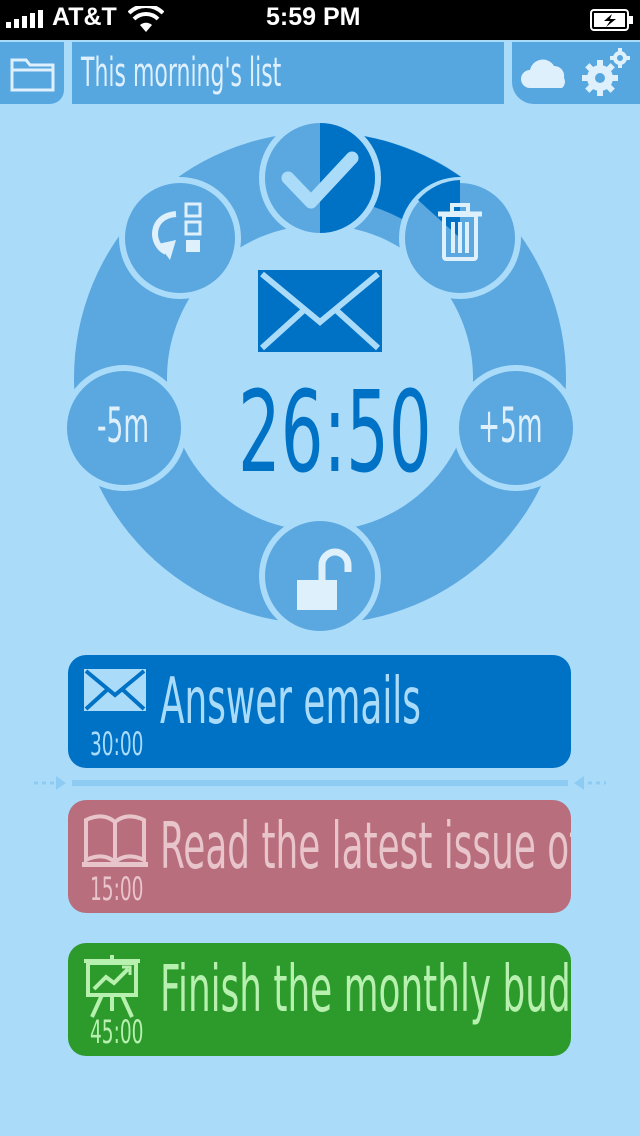  What do you see at coordinates (181, 73) in the screenshot?
I see `list-title: This morning's list` at bounding box center [181, 73].